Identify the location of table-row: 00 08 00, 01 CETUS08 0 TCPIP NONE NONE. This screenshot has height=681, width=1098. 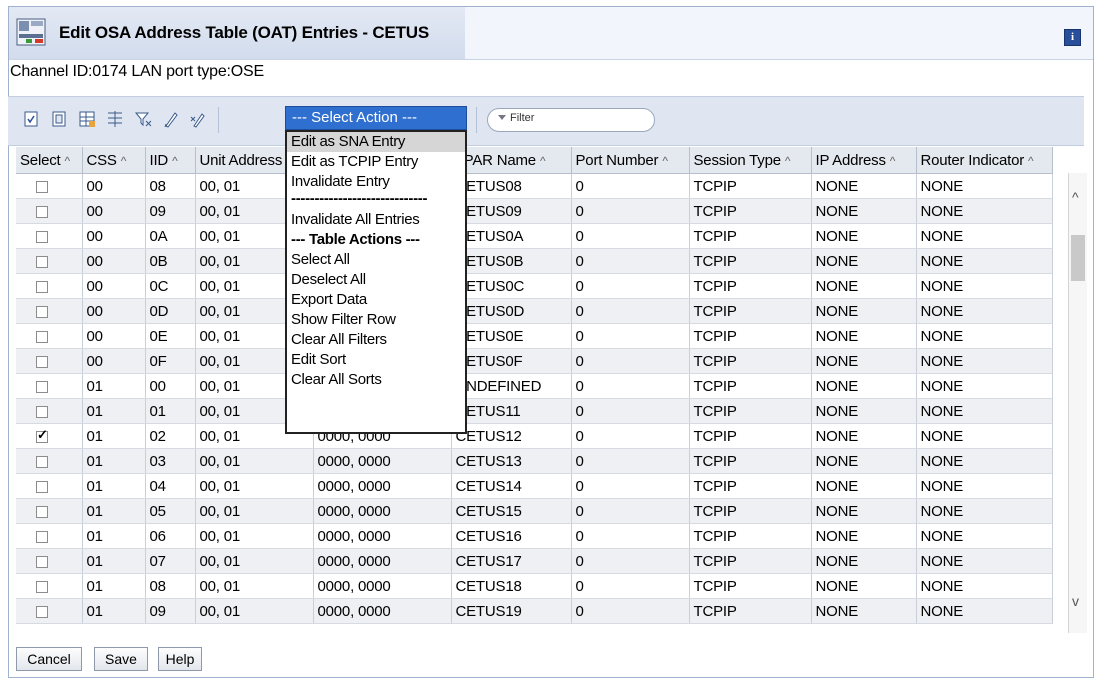
(534, 186).